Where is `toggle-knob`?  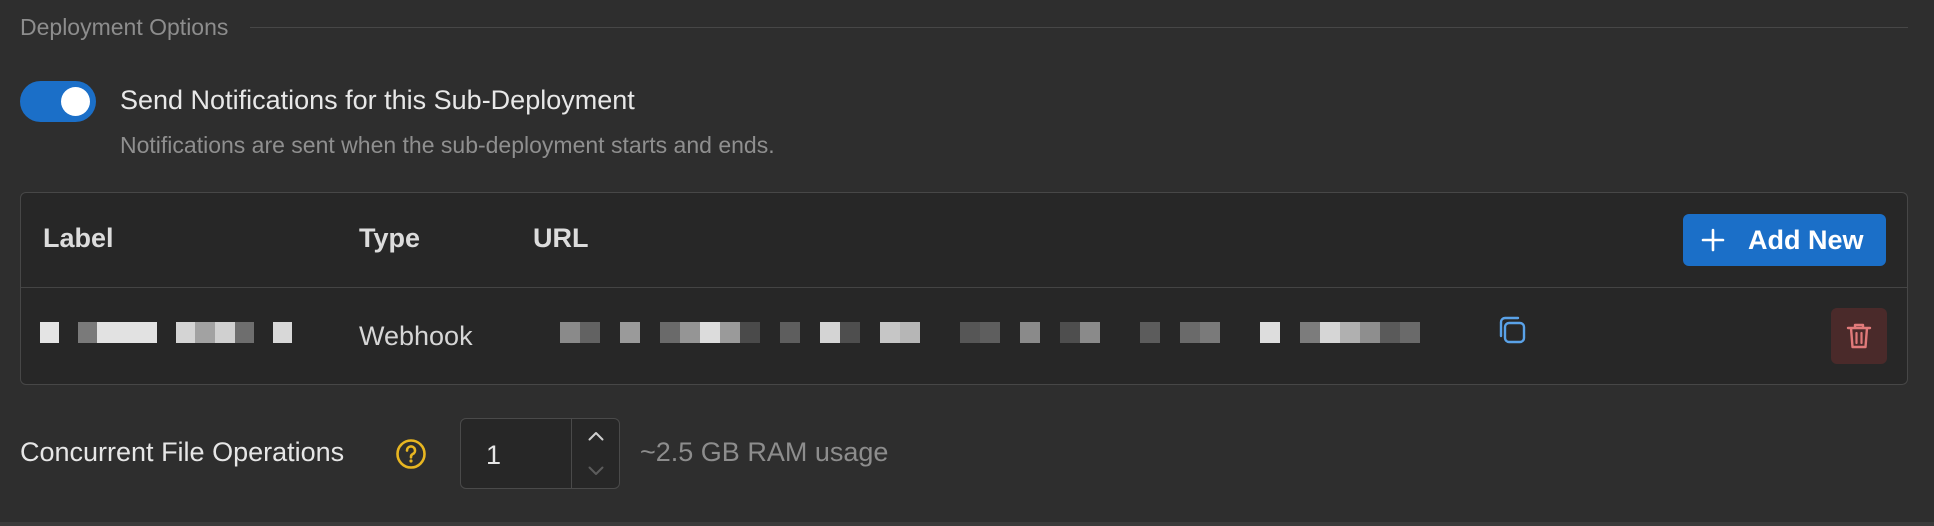
toggle-knob is located at coordinates (75, 101).